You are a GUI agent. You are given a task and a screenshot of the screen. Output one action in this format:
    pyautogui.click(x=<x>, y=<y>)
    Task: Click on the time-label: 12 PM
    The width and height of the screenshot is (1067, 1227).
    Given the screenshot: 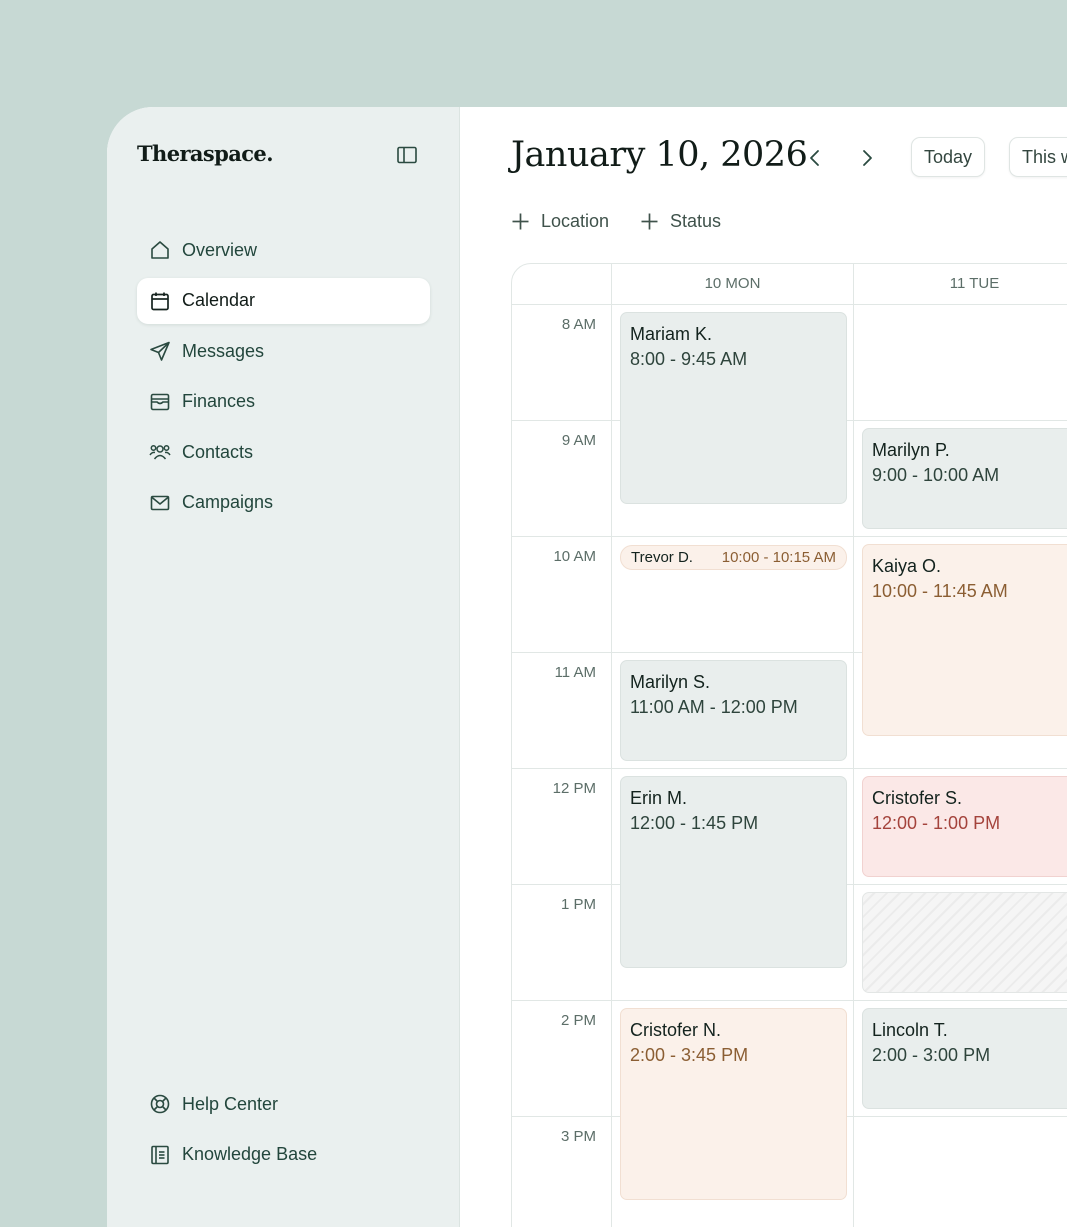 What is the action you would take?
    pyautogui.click(x=574, y=788)
    